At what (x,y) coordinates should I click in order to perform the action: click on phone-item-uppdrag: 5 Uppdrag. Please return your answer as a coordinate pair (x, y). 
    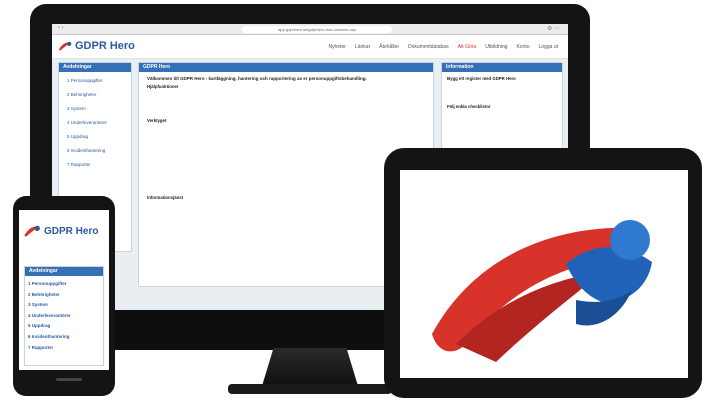
    Looking at the image, I should click on (65, 326).